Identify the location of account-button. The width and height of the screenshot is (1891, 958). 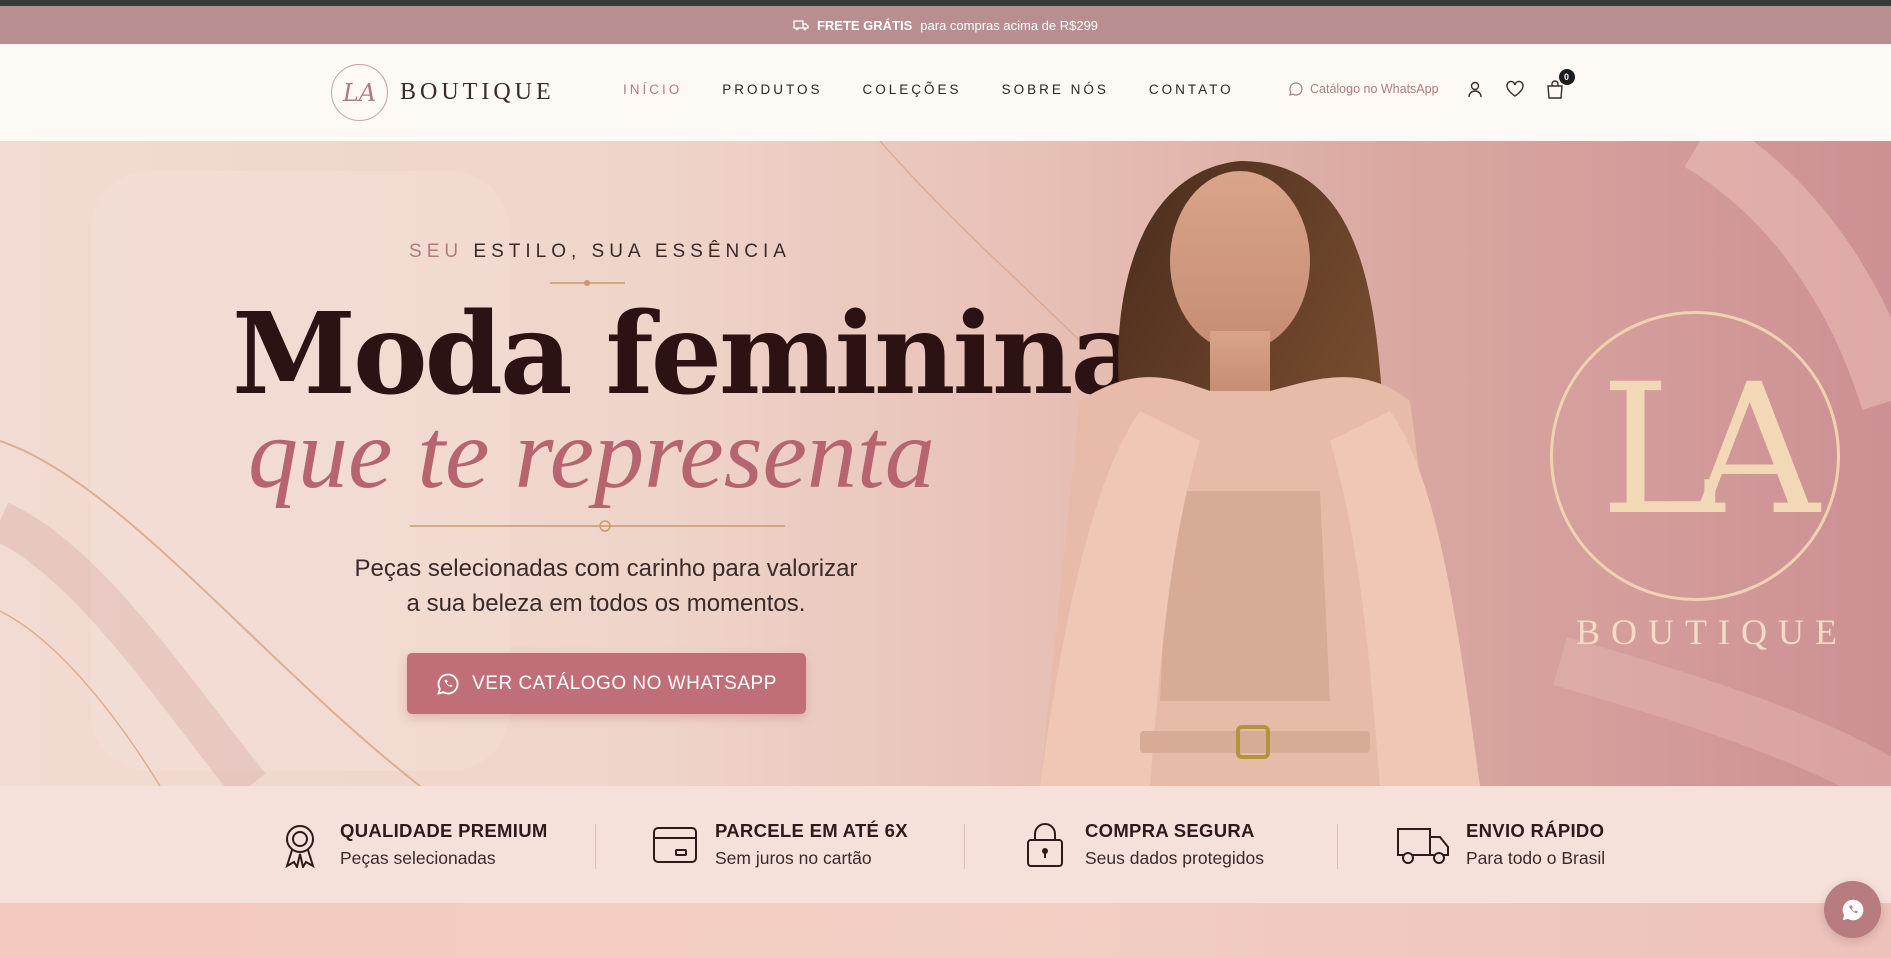
(1475, 89).